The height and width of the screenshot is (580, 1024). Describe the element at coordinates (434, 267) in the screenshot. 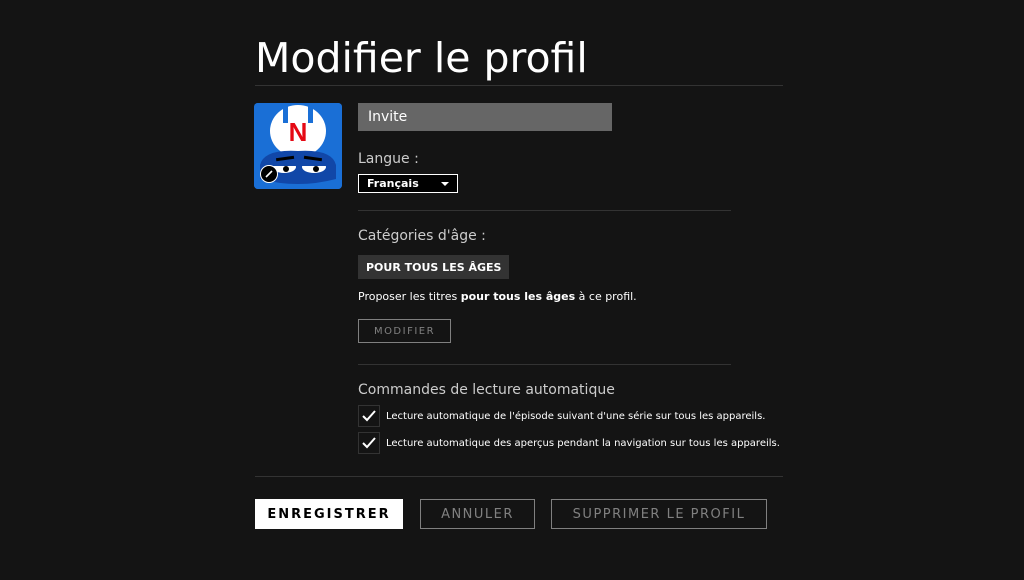

I see `age-rating-badge: POUR TOUS LES ÂGES` at that location.